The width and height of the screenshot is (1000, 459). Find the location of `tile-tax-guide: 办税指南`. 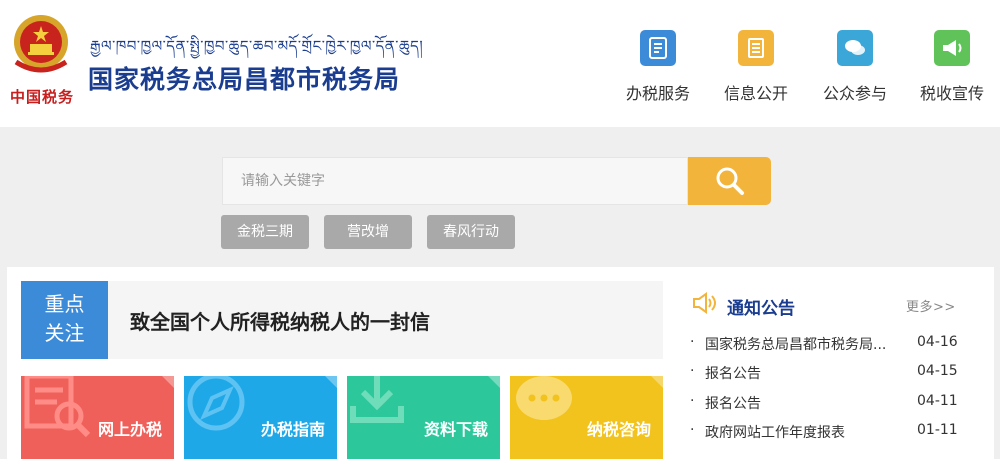

tile-tax-guide: 办税指南 is located at coordinates (260, 417).